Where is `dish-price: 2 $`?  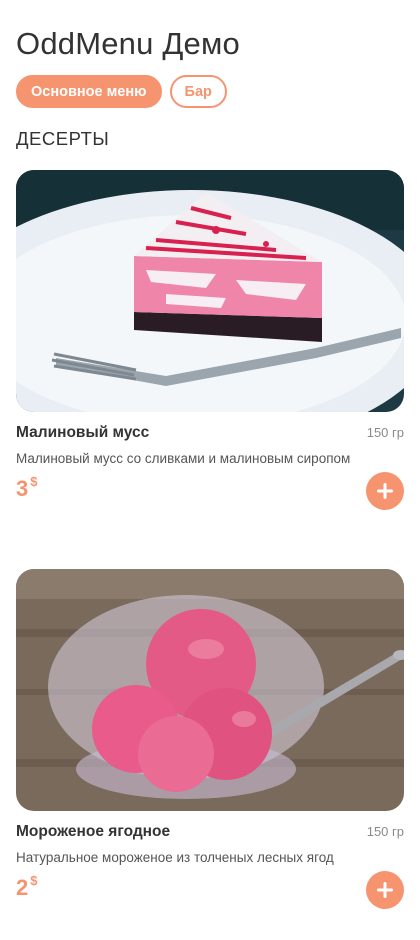 dish-price: 2 $ is located at coordinates (27, 887).